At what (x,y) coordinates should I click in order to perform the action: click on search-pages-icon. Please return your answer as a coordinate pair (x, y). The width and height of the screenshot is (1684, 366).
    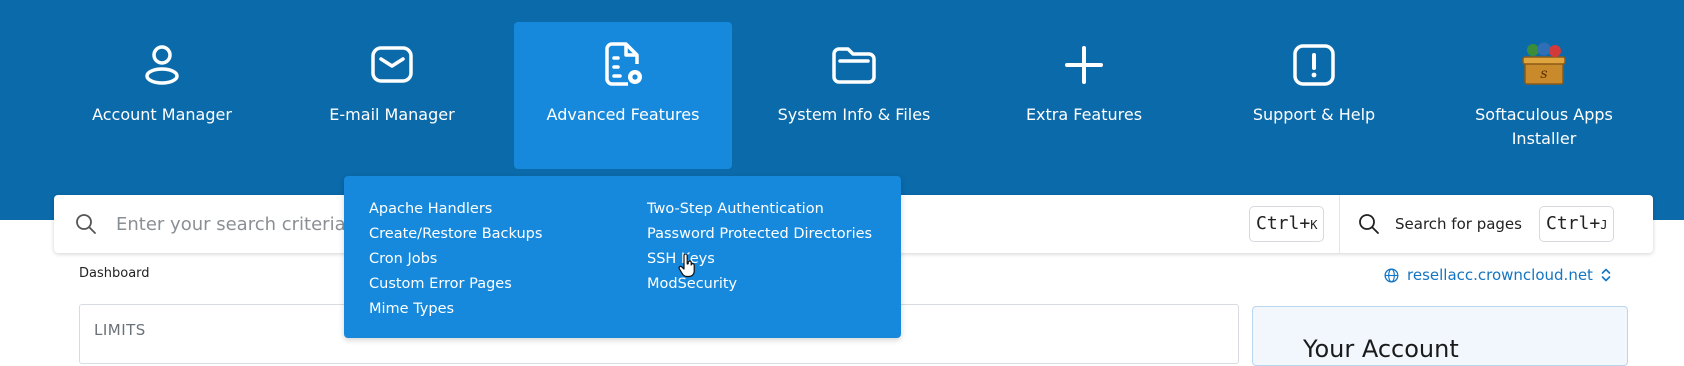
    Looking at the image, I should click on (1369, 224).